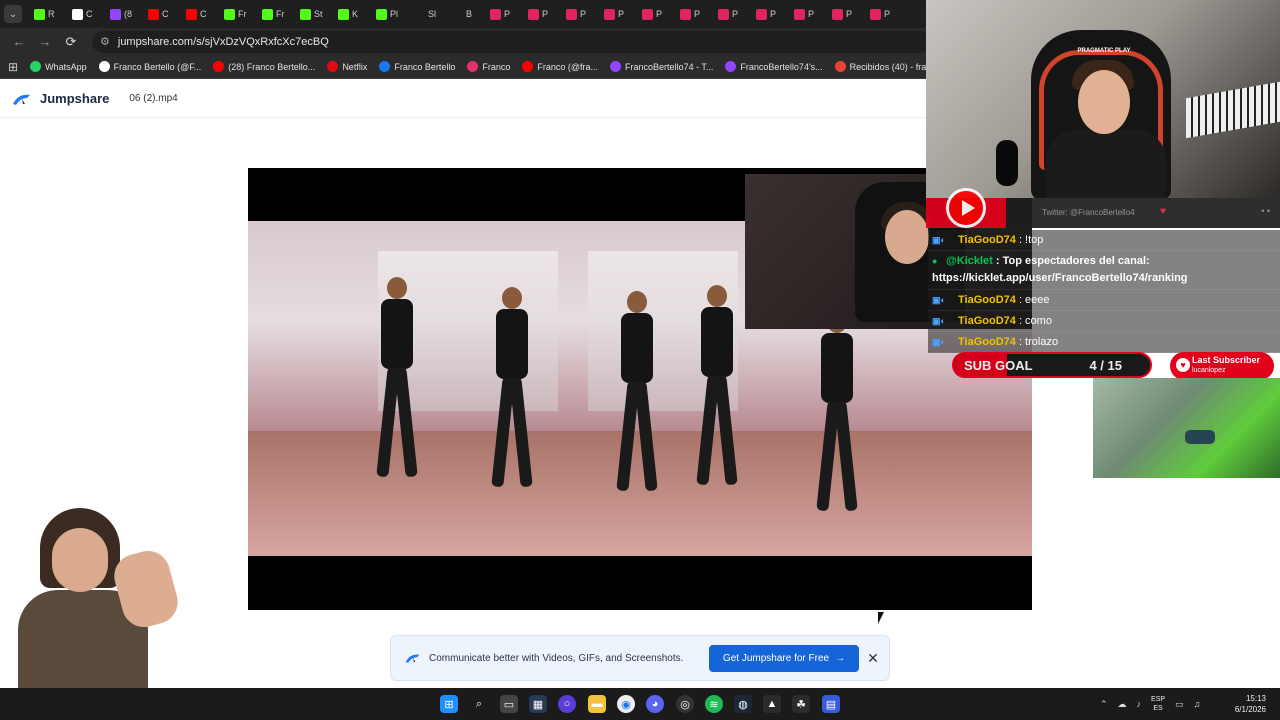  Describe the element at coordinates (784, 658) in the screenshot. I see `get-jumpshare-button: Get Jumpshare for Free →` at that location.